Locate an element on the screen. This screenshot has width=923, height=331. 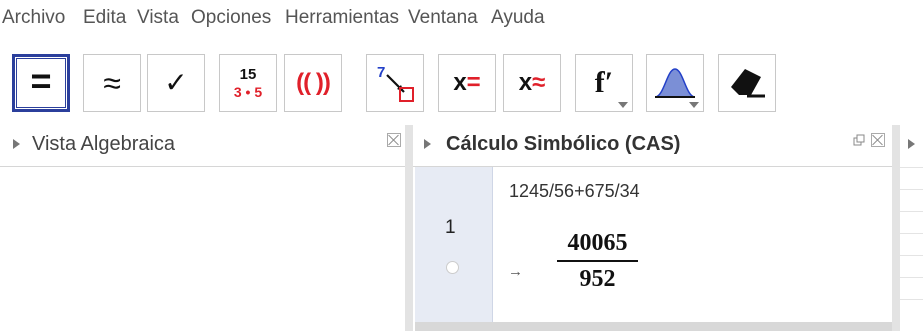
cas-output-arrow: → is located at coordinates (515, 271).